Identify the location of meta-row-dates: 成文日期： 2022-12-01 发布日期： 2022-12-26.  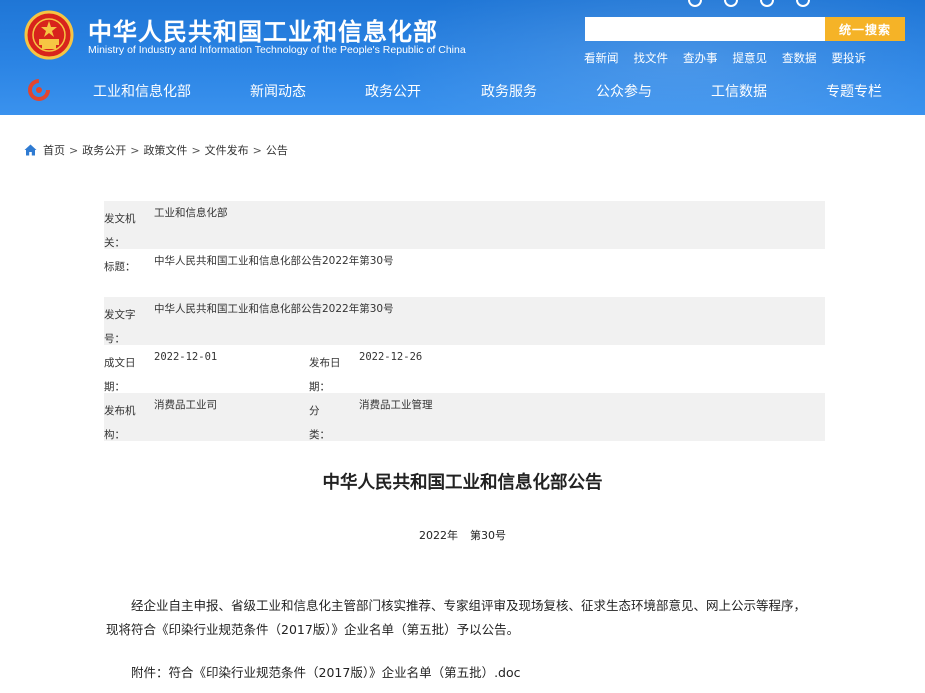
(464, 369).